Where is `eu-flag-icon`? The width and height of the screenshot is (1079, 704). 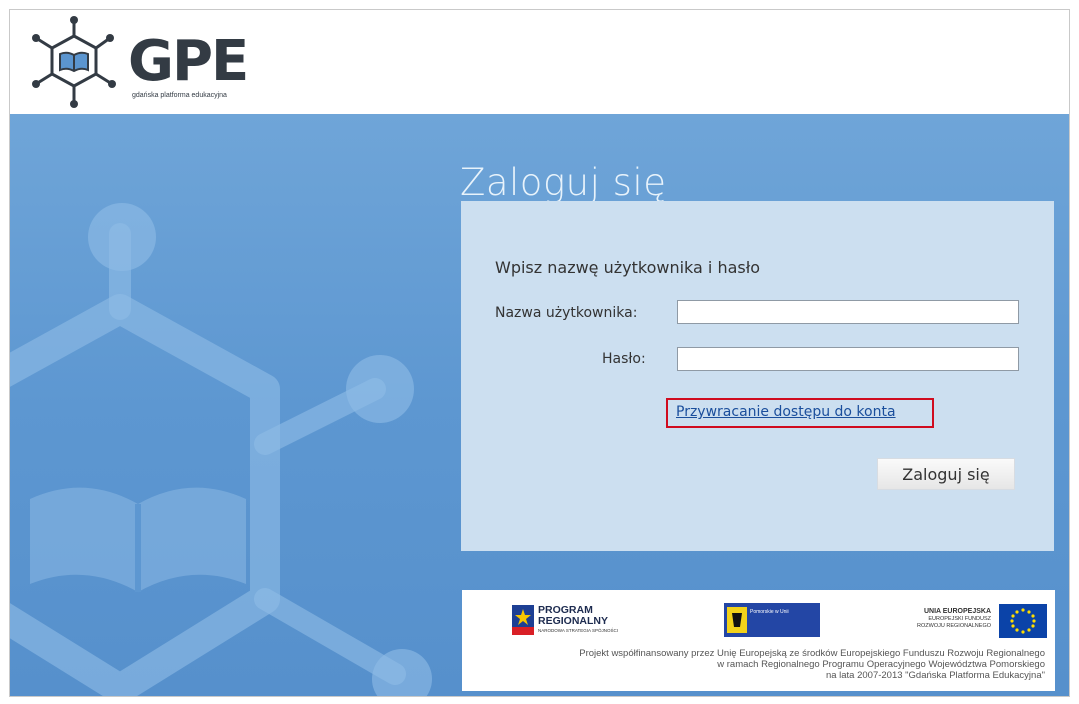
eu-flag-icon is located at coordinates (1023, 621).